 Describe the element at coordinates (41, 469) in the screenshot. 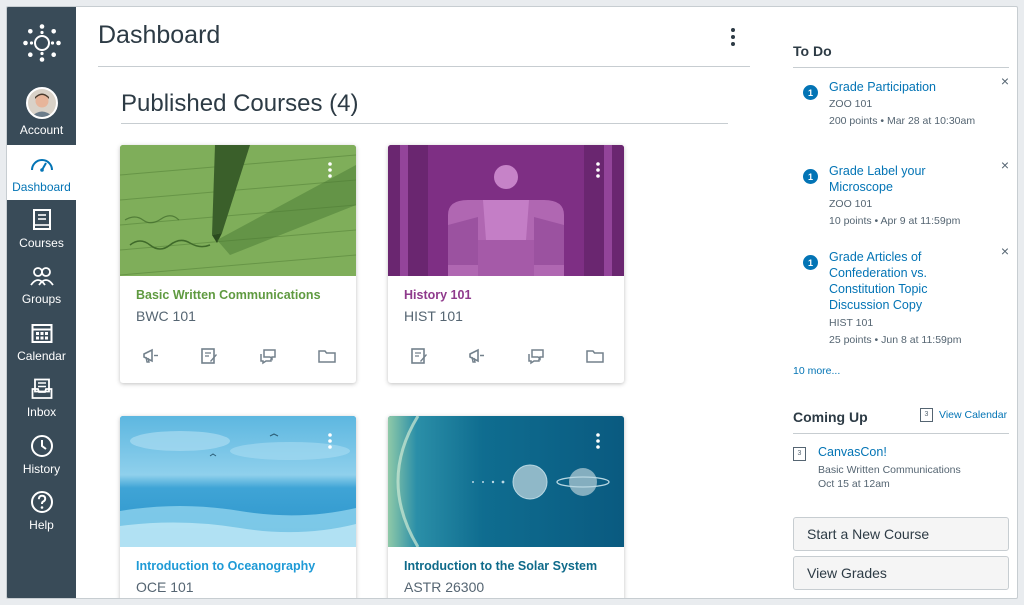

I see `nav-history-label: History` at that location.